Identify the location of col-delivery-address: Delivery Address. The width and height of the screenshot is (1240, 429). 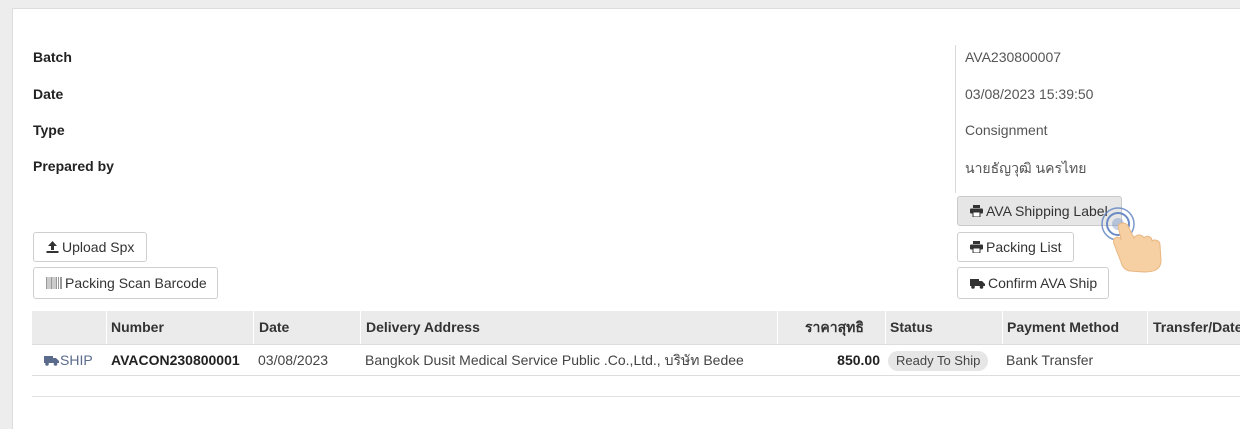
(423, 327).